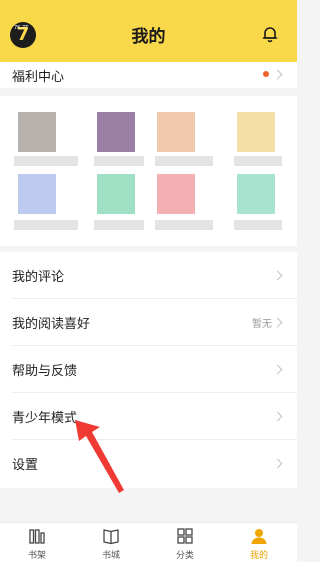  What do you see at coordinates (110, 556) in the screenshot?
I see `tab-label: 书城` at bounding box center [110, 556].